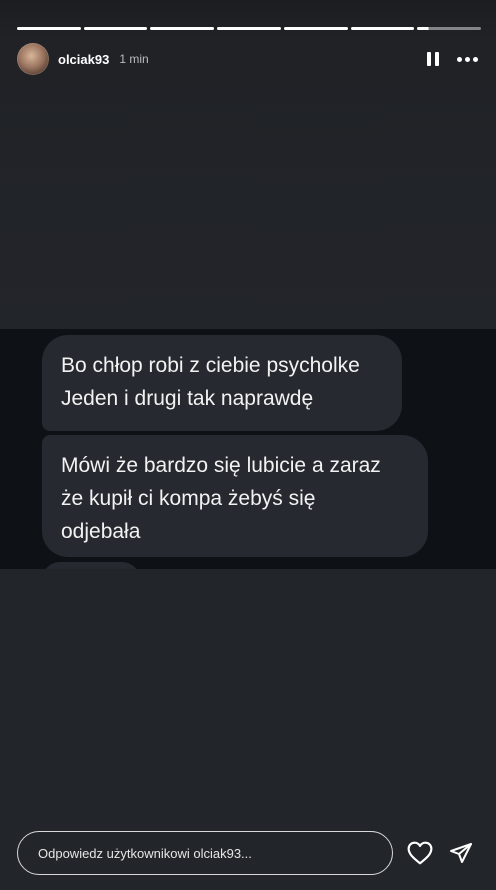 The image size is (496, 890). What do you see at coordinates (134, 59) in the screenshot?
I see `story-timestamp: 1 min` at bounding box center [134, 59].